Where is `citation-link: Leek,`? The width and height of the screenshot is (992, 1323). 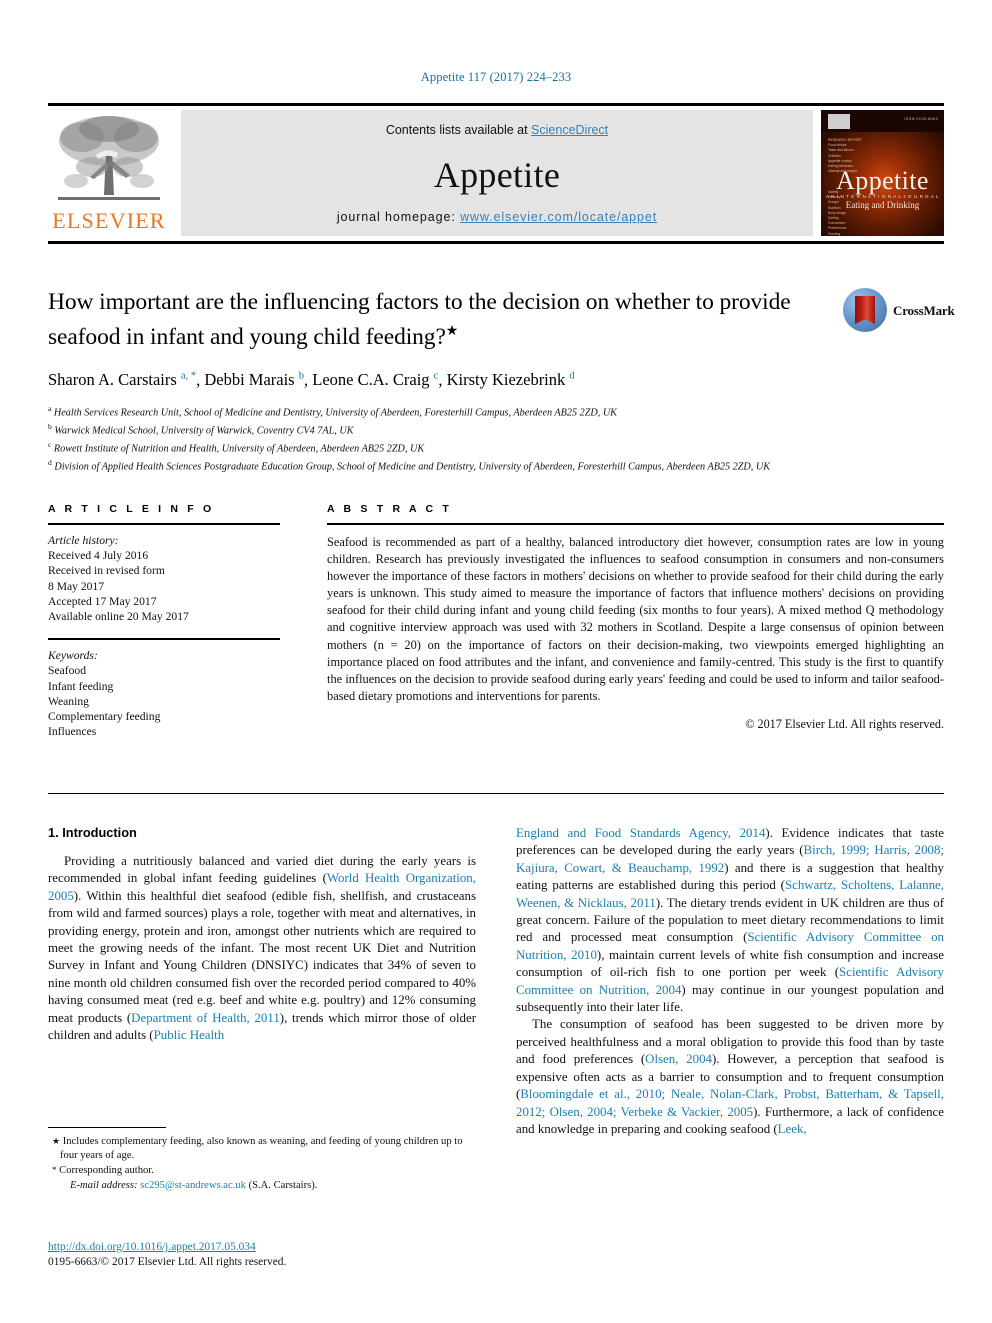
citation-link: Leek, is located at coordinates (792, 1129).